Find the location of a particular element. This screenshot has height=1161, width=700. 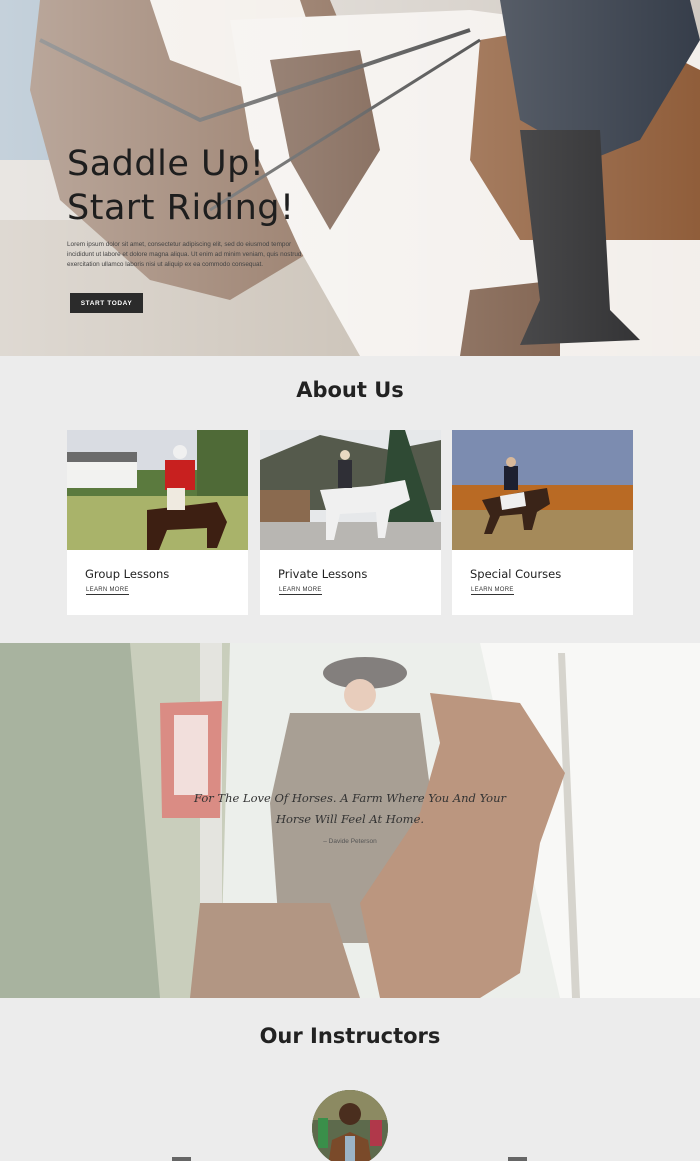

card-private-lessons: Private Lessons LEARN MORE is located at coordinates (350, 522).